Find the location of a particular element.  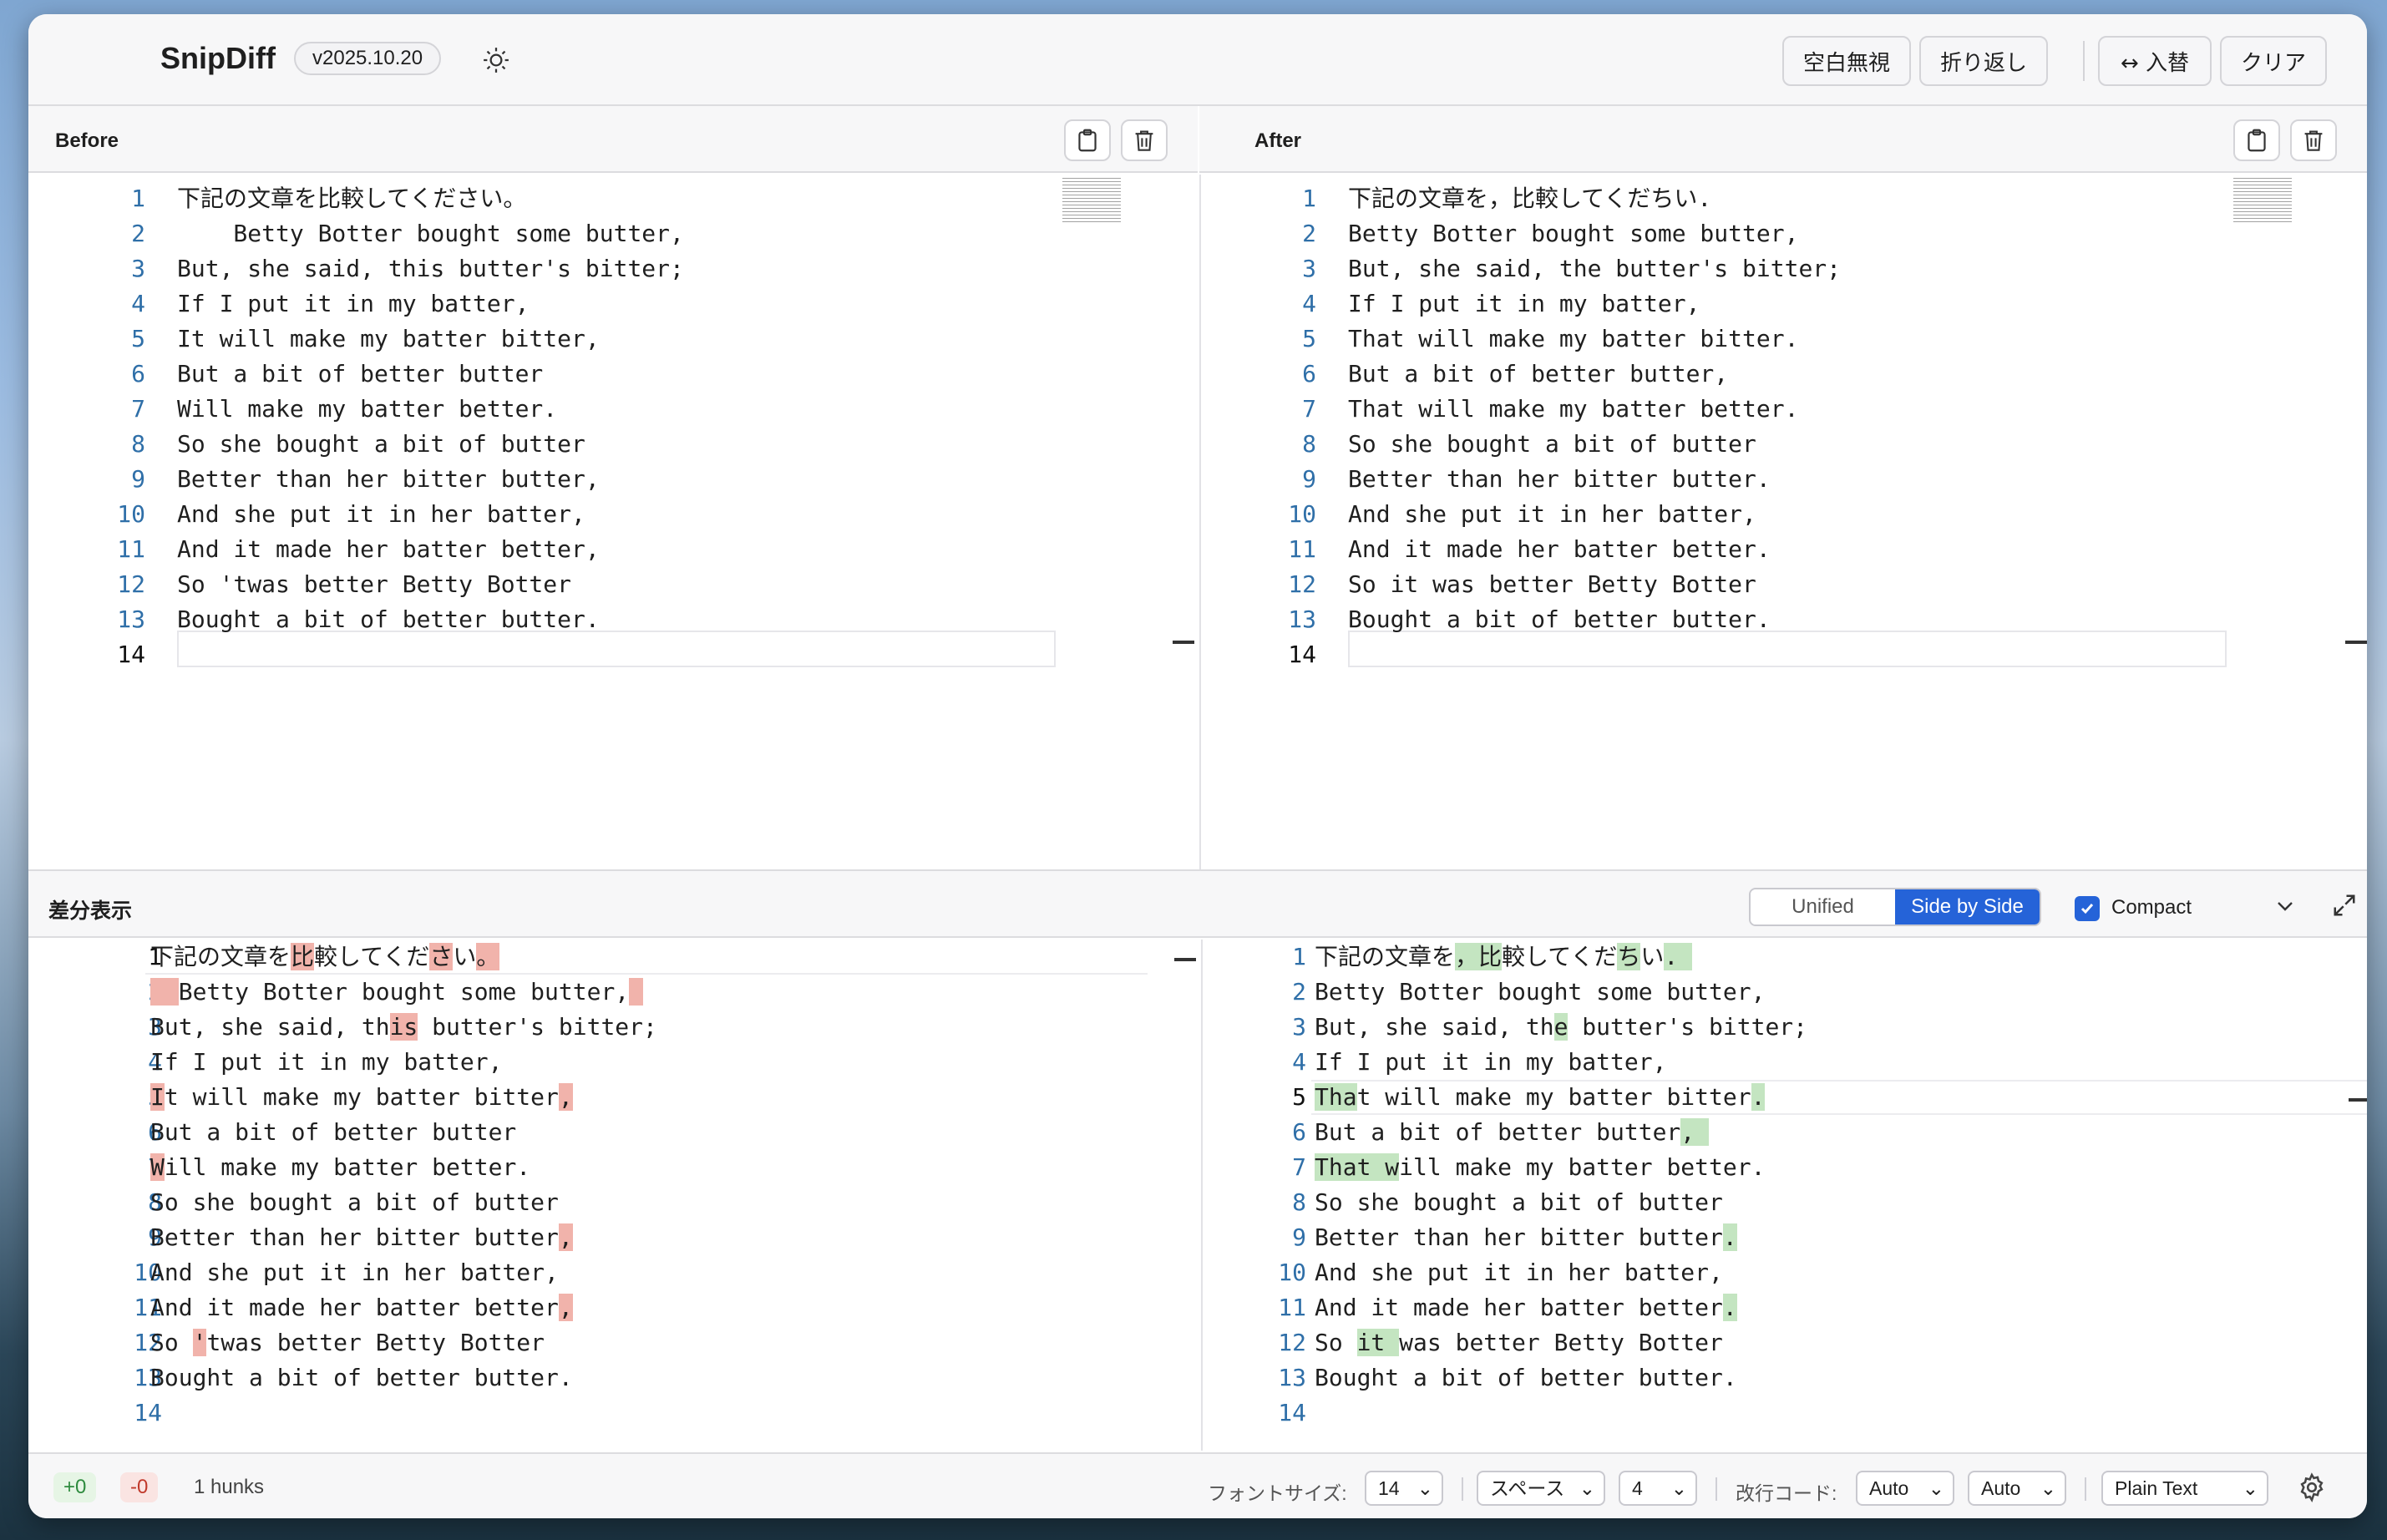

gear-icon is located at coordinates (2312, 1487).